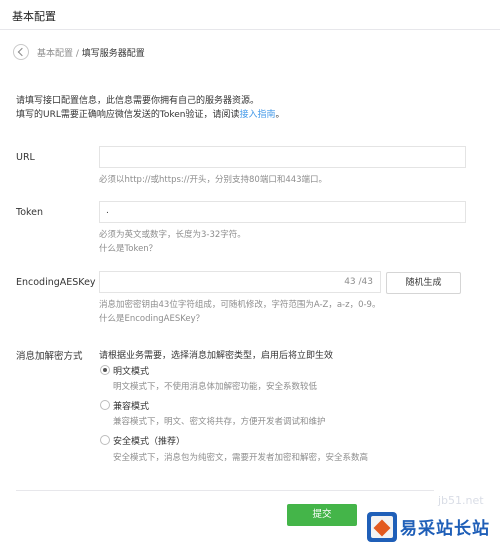 The width and height of the screenshot is (500, 544). I want to click on submit-button: 提交, so click(322, 515).